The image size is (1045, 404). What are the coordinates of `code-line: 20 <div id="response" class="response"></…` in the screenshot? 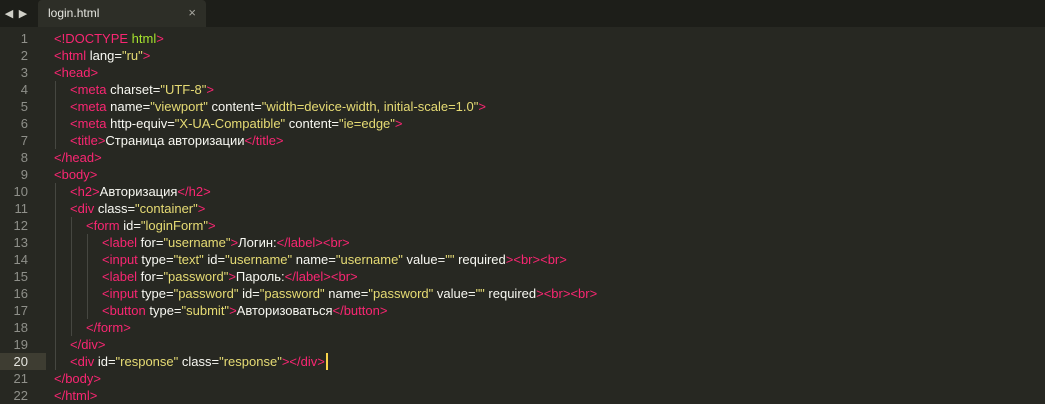 It's located at (522, 361).